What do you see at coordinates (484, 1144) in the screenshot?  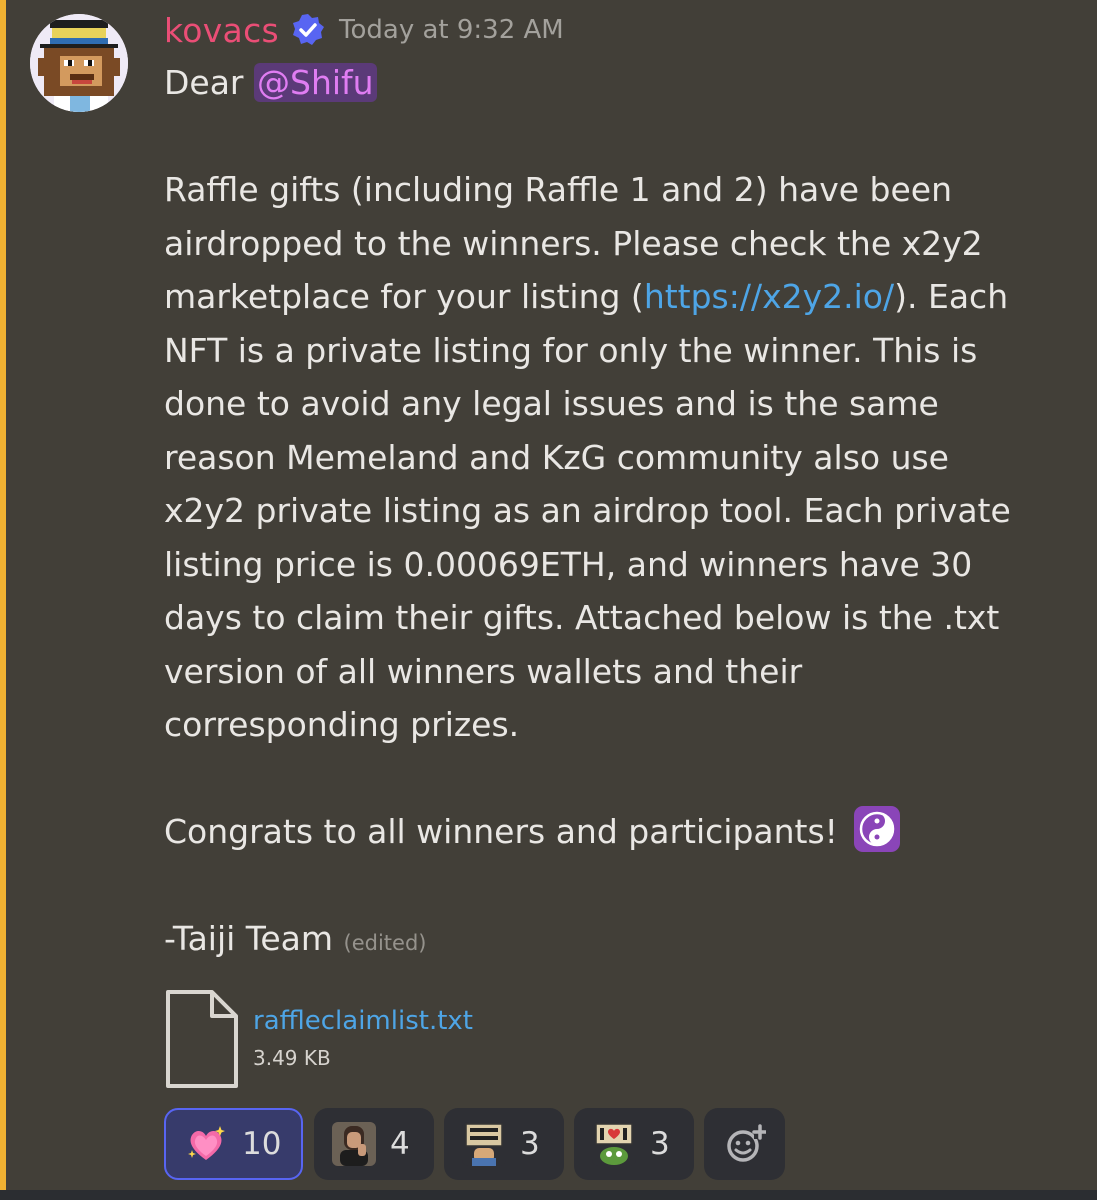 I see `stay-zen-emoji` at bounding box center [484, 1144].